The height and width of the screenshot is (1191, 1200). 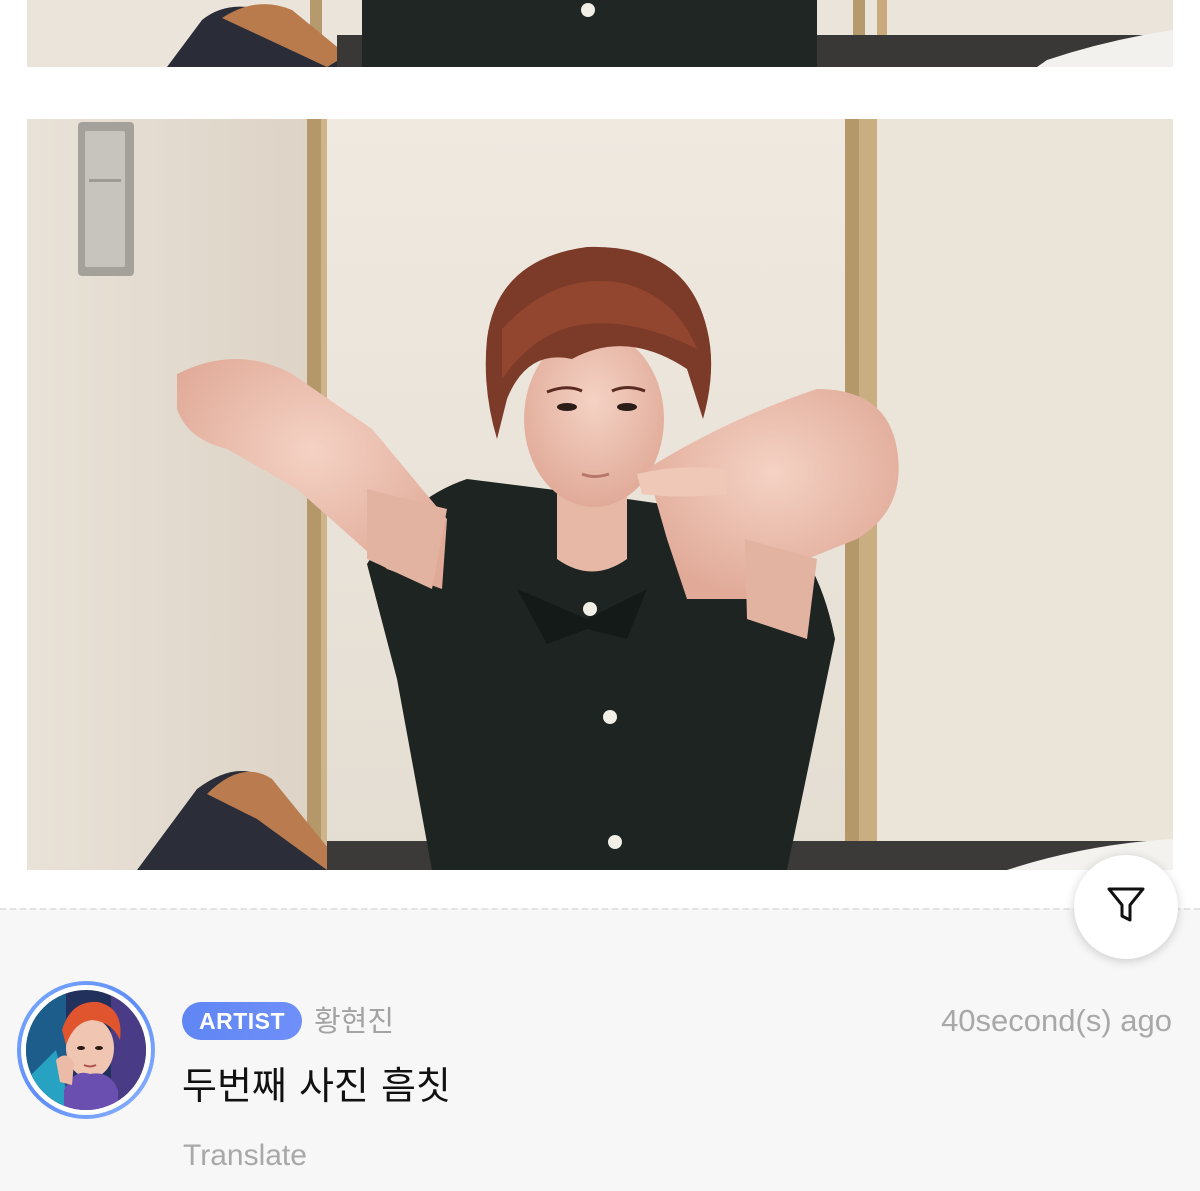 I want to click on author-avatar, so click(x=86, y=1050).